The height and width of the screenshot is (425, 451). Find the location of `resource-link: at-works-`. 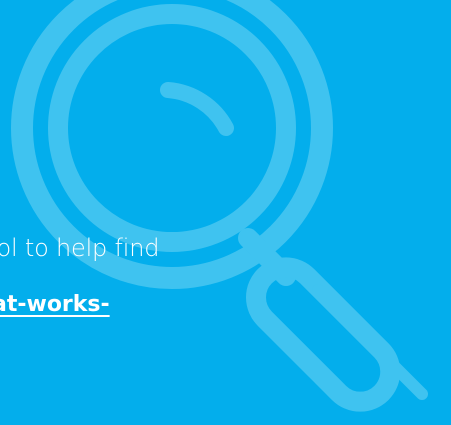

resource-link: at-works- is located at coordinates (55, 305).